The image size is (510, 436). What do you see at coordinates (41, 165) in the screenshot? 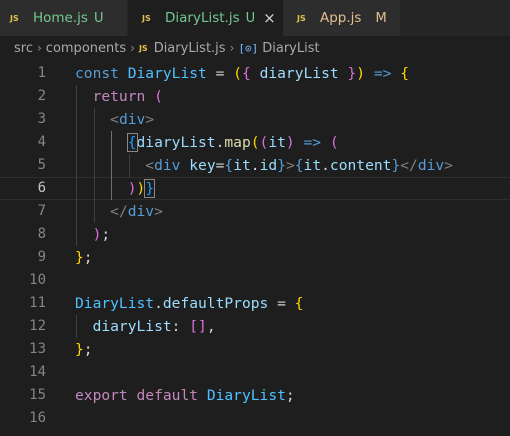
I see `line-number: 5` at bounding box center [41, 165].